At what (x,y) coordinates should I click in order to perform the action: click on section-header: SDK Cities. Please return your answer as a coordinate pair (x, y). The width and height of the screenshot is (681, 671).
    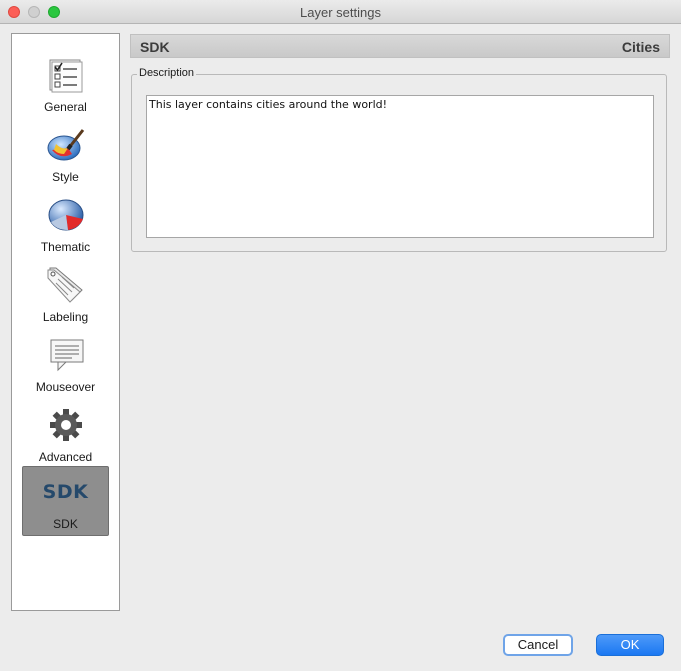
    Looking at the image, I should click on (400, 46).